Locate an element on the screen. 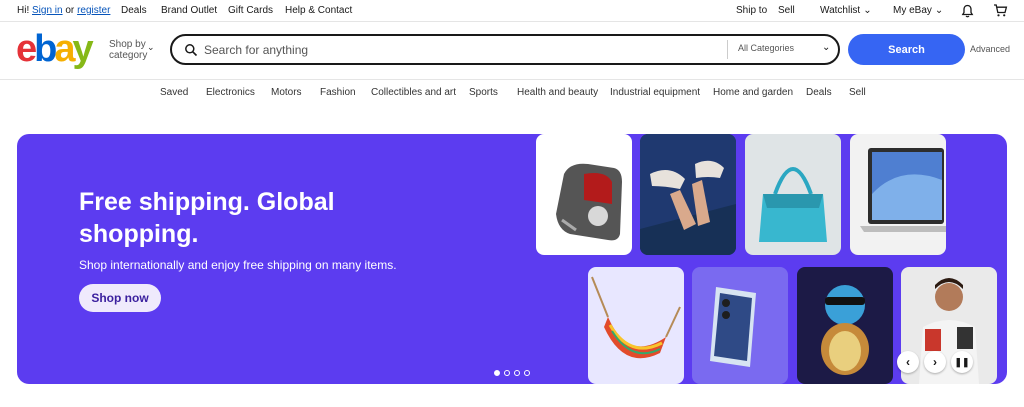  watchlist-menu: Watchlist ⌄ is located at coordinates (846, 10).